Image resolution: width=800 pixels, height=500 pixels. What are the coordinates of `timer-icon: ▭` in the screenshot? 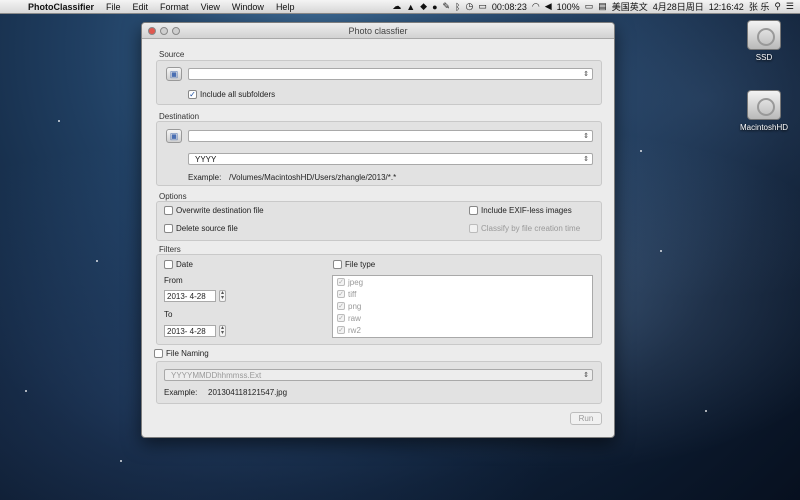 It's located at (482, 6).